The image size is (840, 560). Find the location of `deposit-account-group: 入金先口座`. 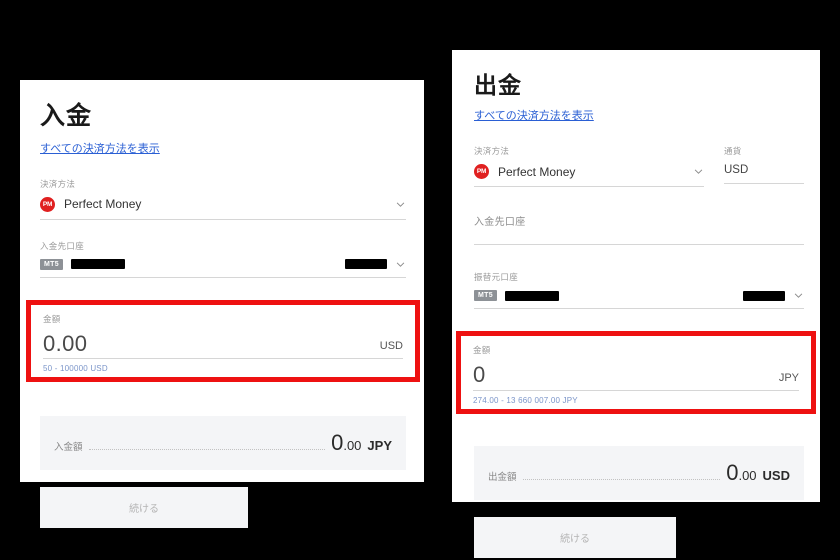

deposit-account-group: 入金先口座 is located at coordinates (639, 229).